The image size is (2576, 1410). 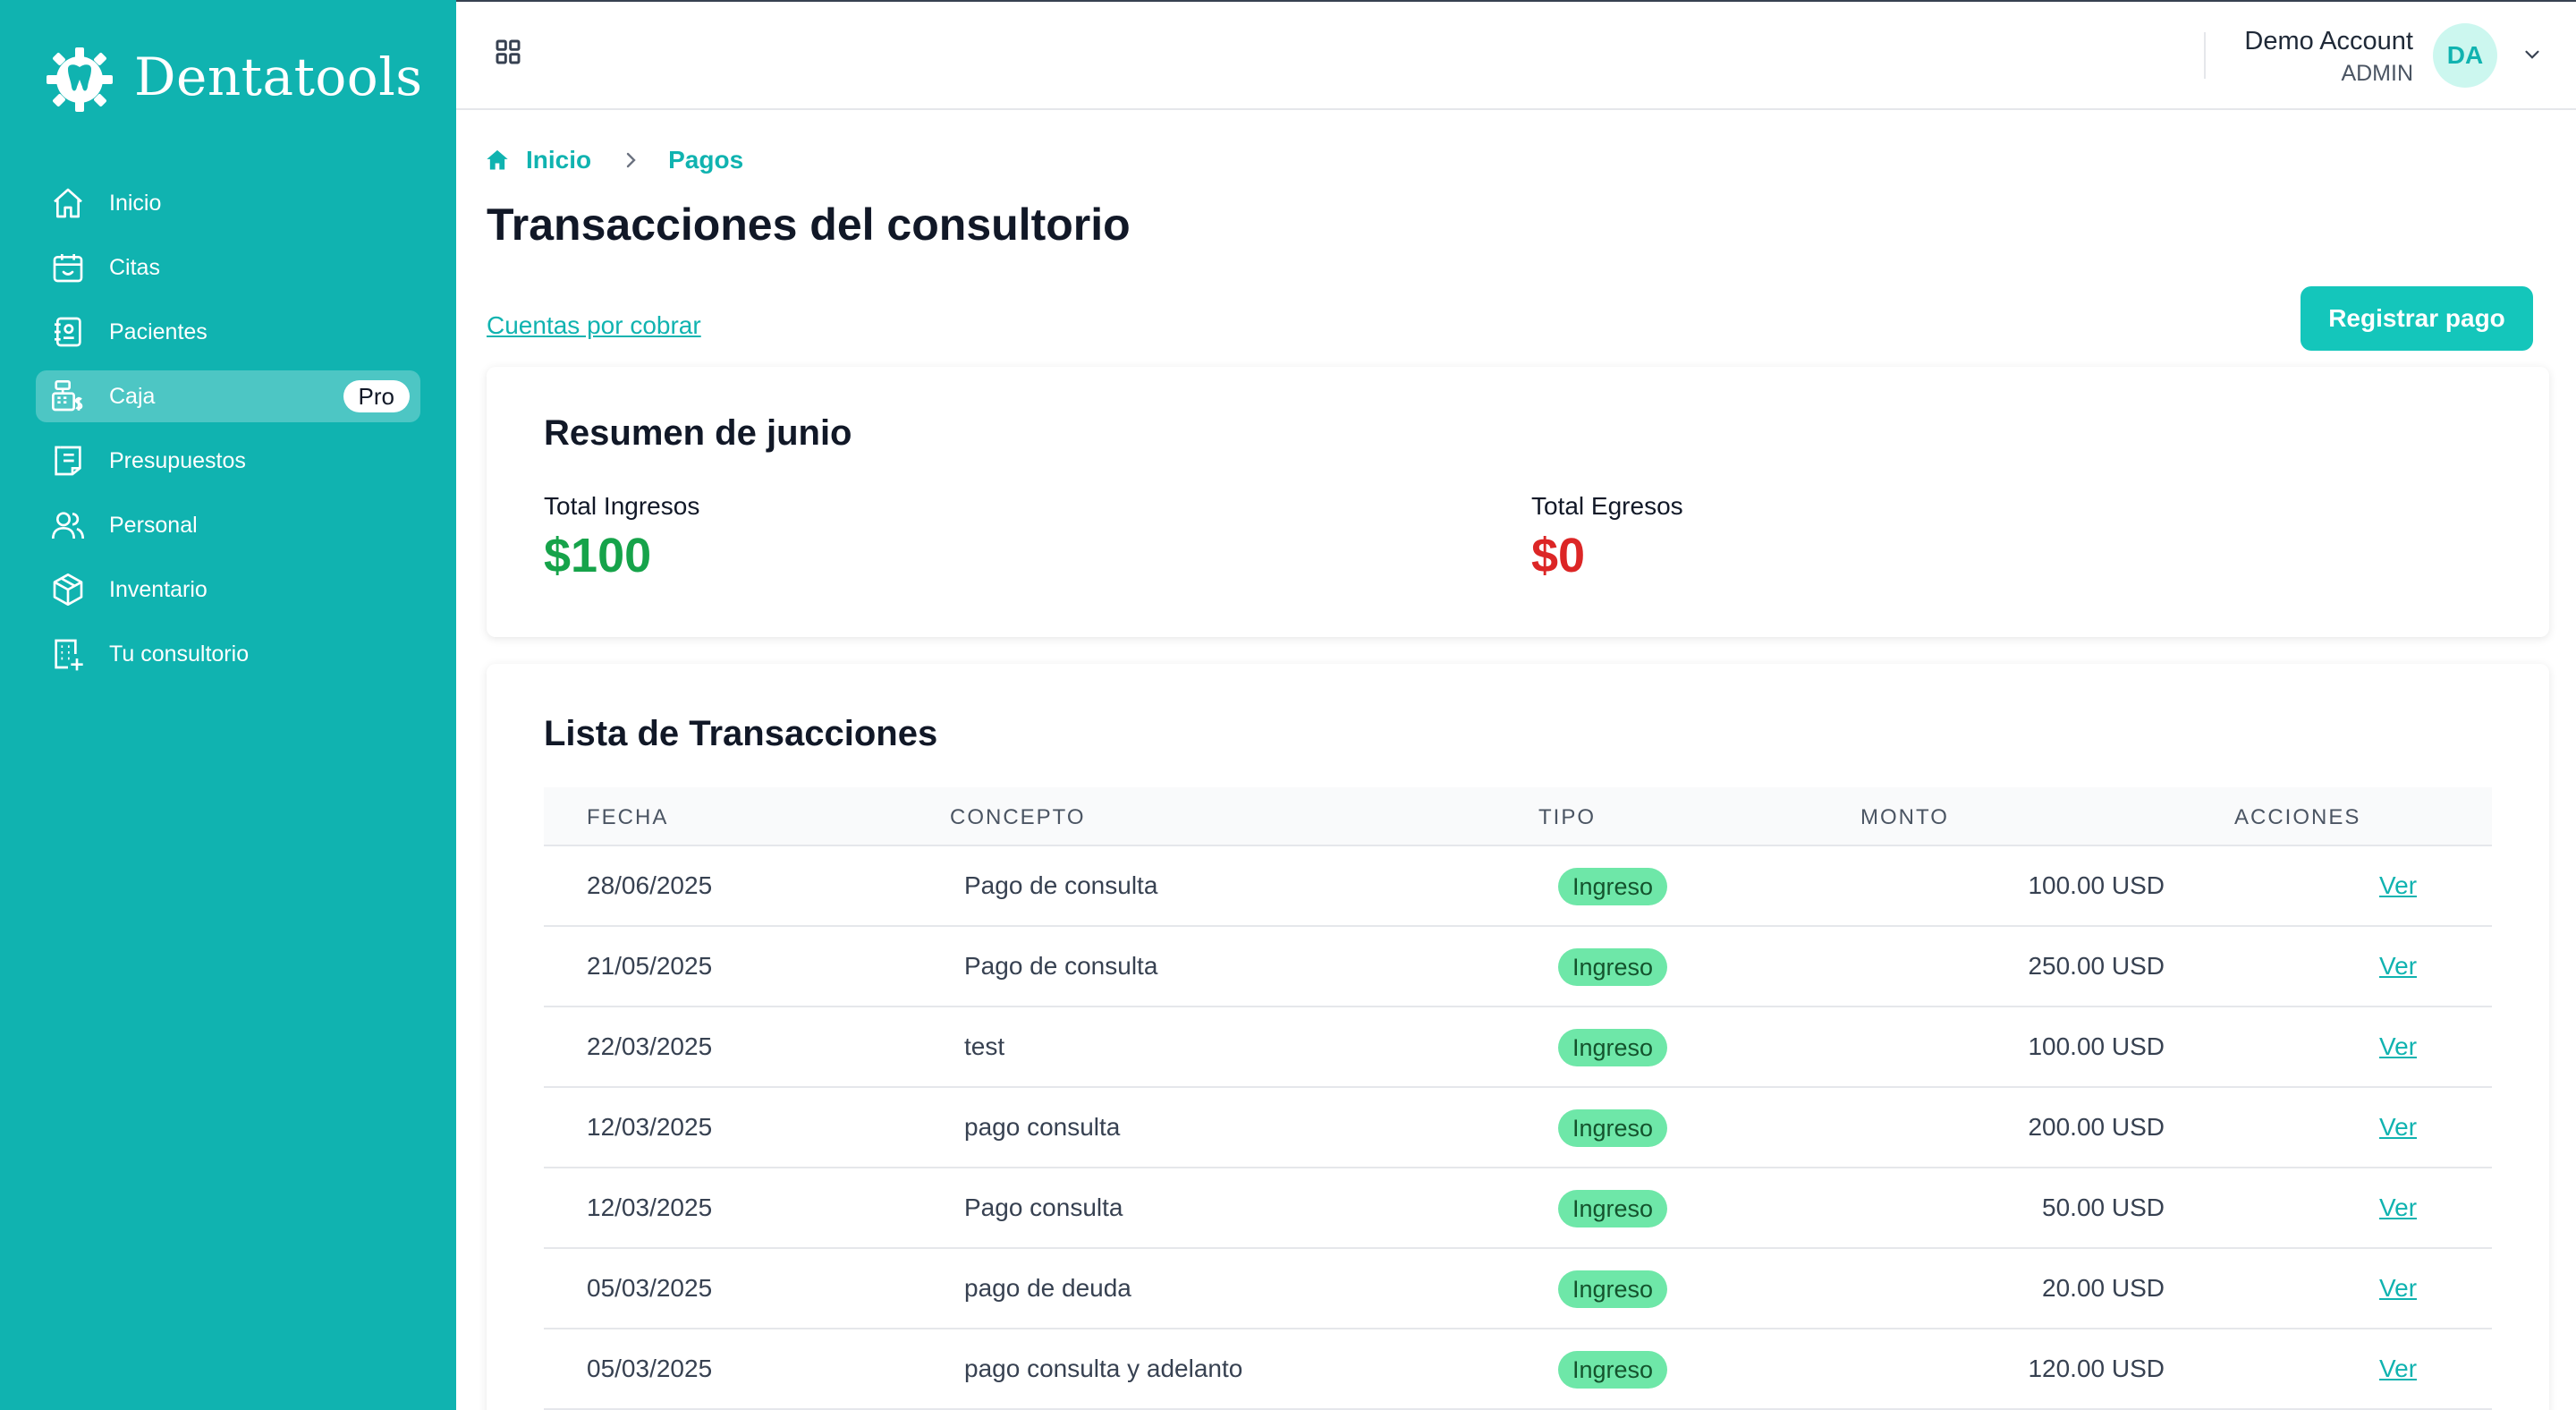 I want to click on calendar-icon, so click(x=68, y=268).